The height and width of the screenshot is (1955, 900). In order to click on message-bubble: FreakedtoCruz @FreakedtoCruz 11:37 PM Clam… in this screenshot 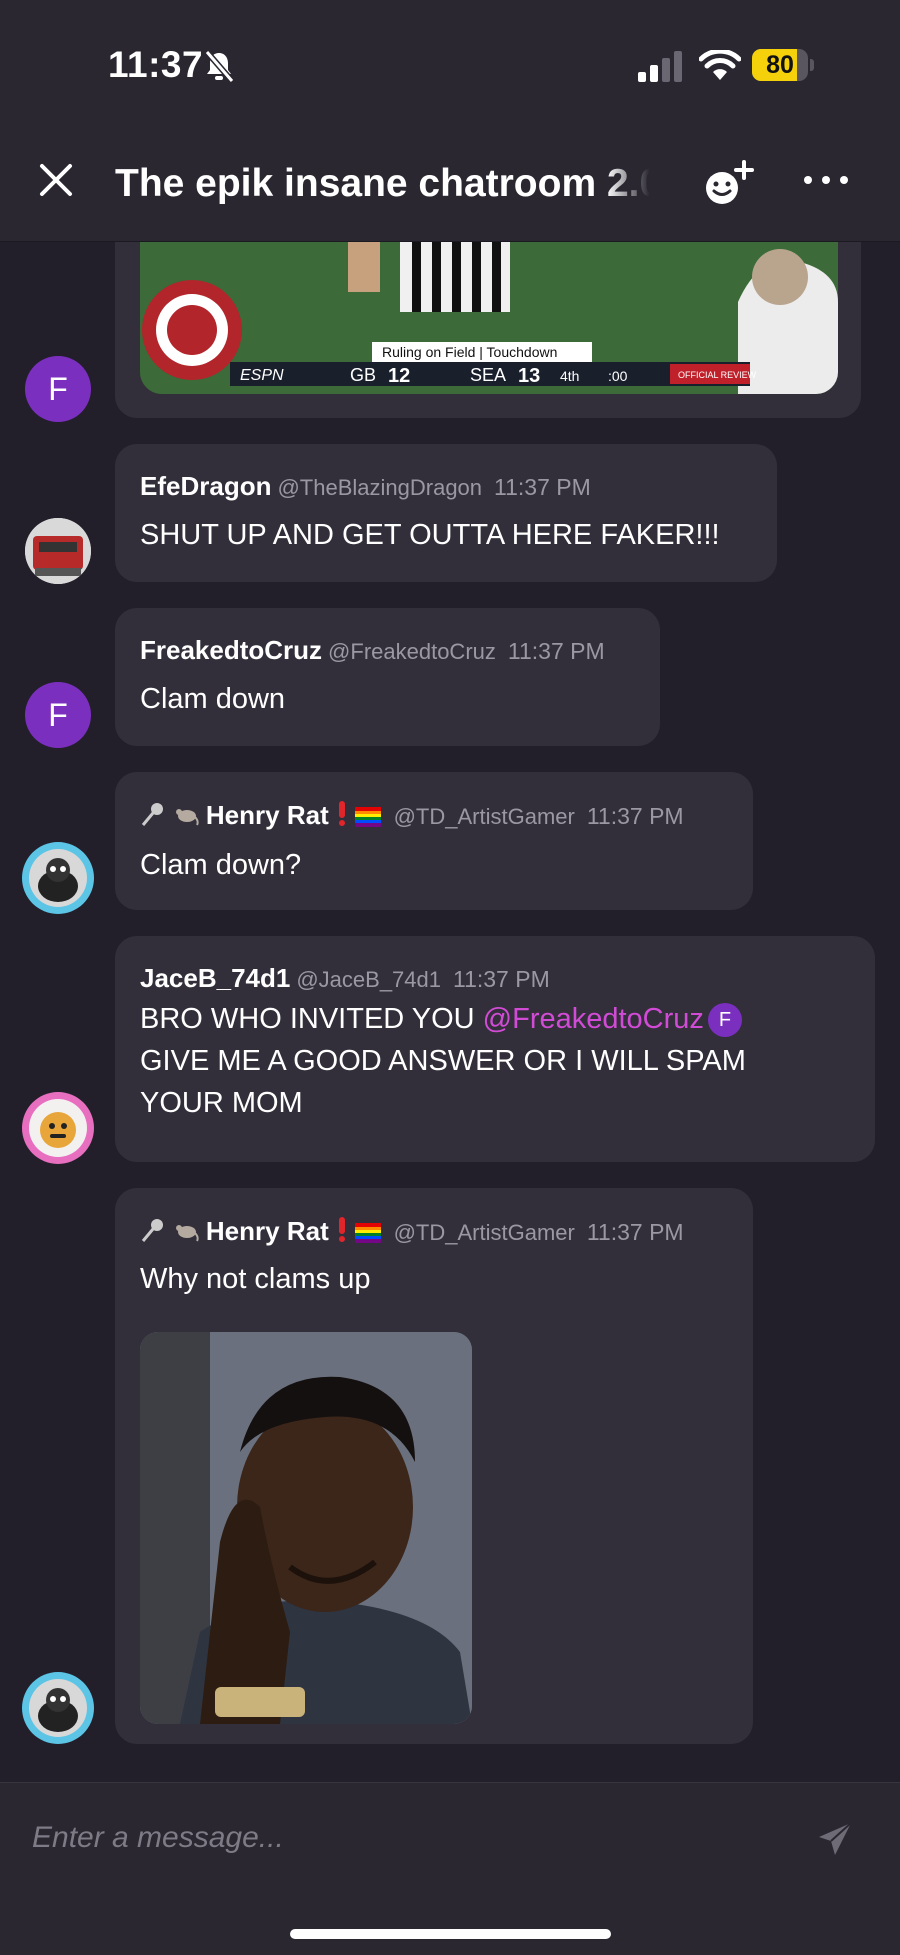, I will do `click(387, 677)`.